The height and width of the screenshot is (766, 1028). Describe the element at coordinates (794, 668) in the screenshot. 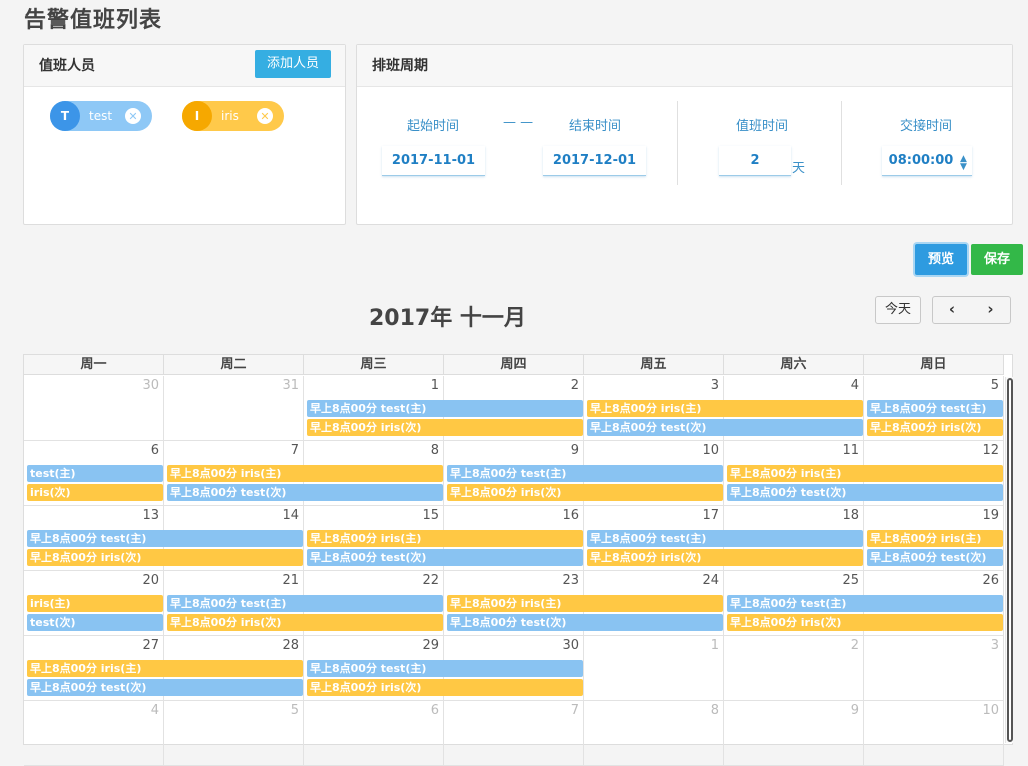

I see `calendar-day-cell: 2` at that location.